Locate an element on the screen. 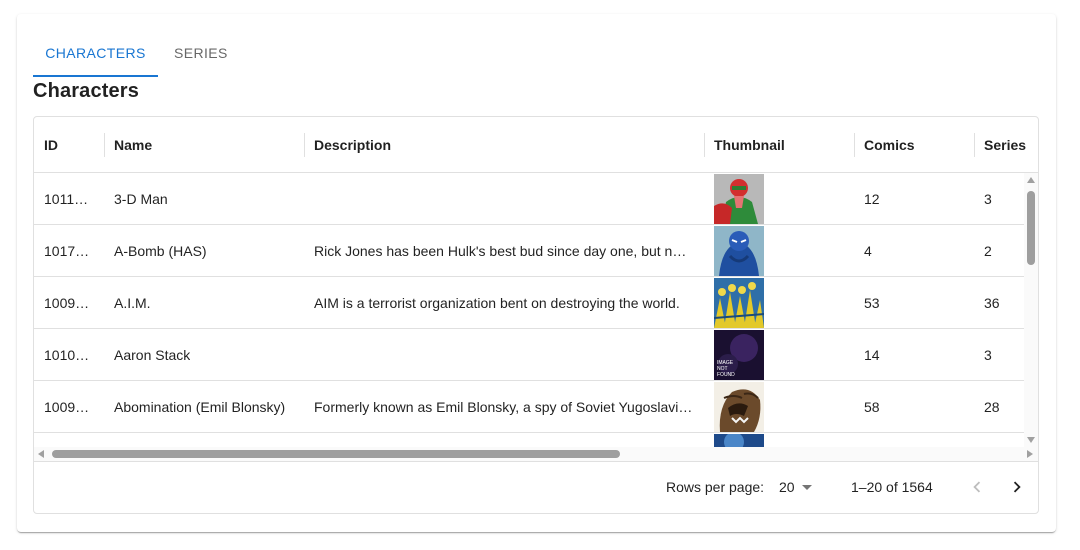  cell-name: Abomination (Emil Blonsky) is located at coordinates (204, 406).